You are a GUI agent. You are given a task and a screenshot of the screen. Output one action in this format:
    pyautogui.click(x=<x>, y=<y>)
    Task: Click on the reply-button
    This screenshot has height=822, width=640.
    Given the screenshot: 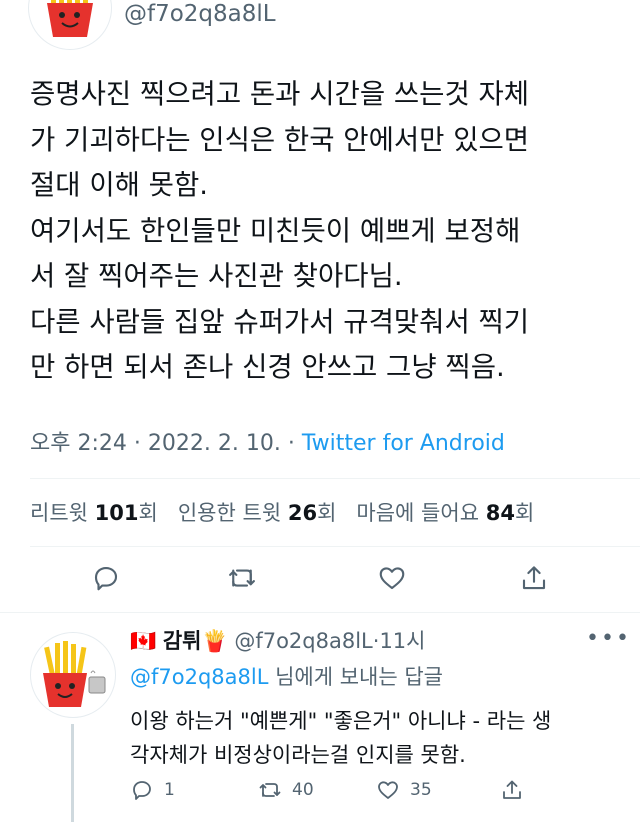 What is the action you would take?
    pyautogui.click(x=106, y=578)
    